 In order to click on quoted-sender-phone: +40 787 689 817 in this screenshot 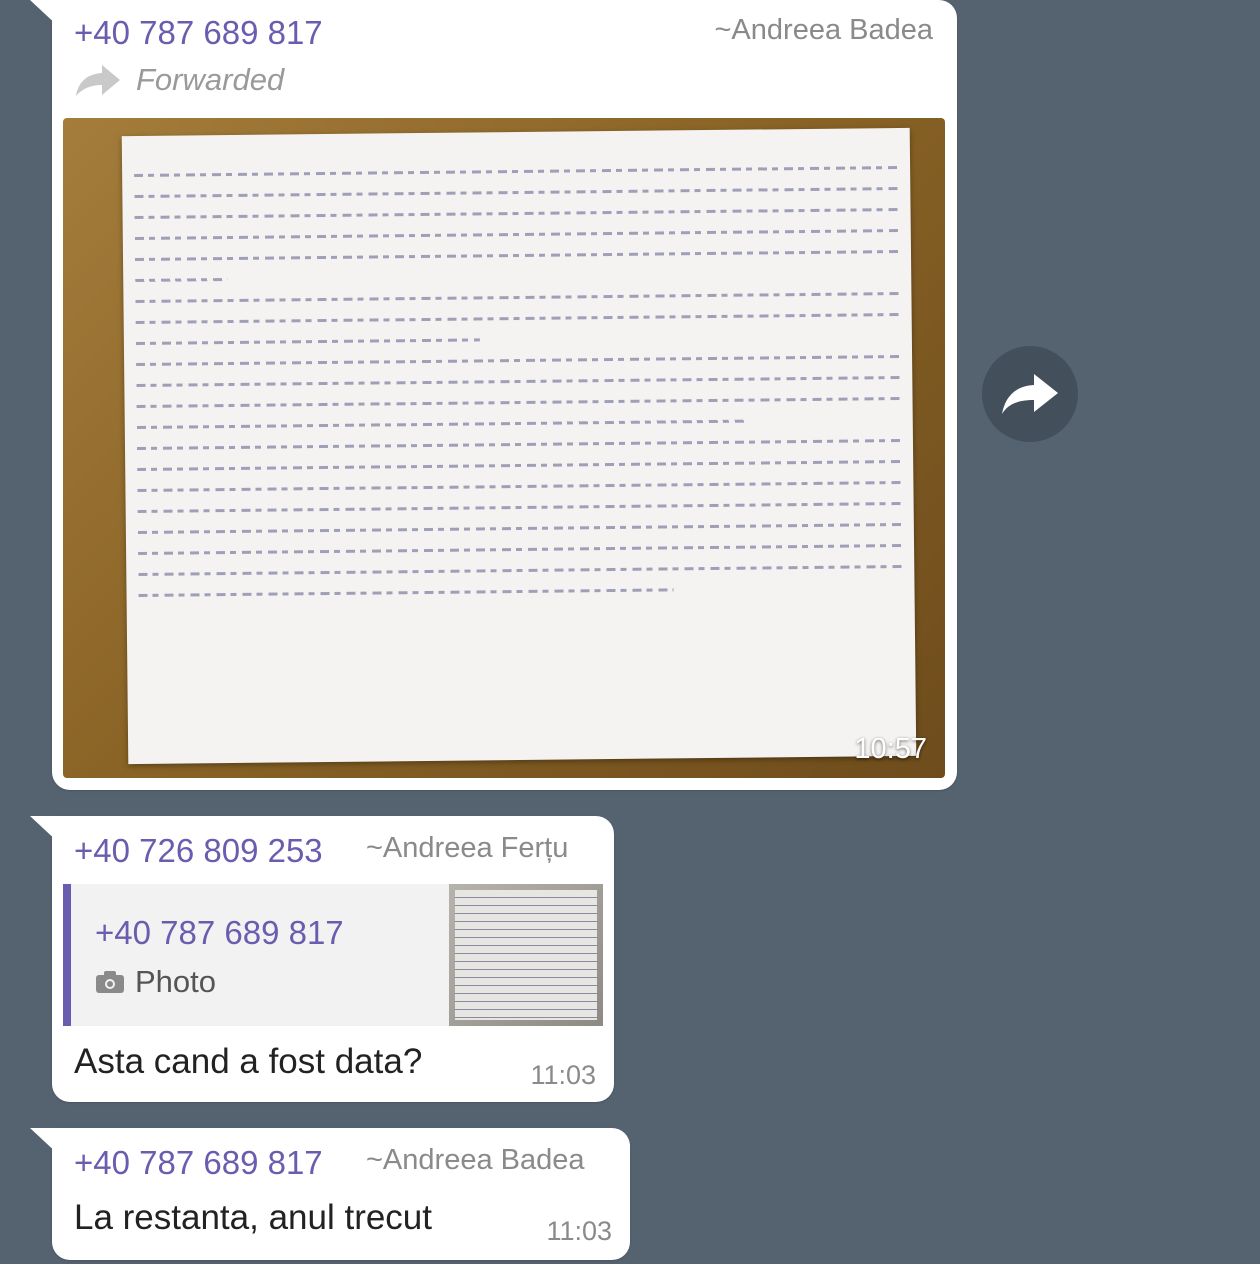, I will do `click(219, 932)`.